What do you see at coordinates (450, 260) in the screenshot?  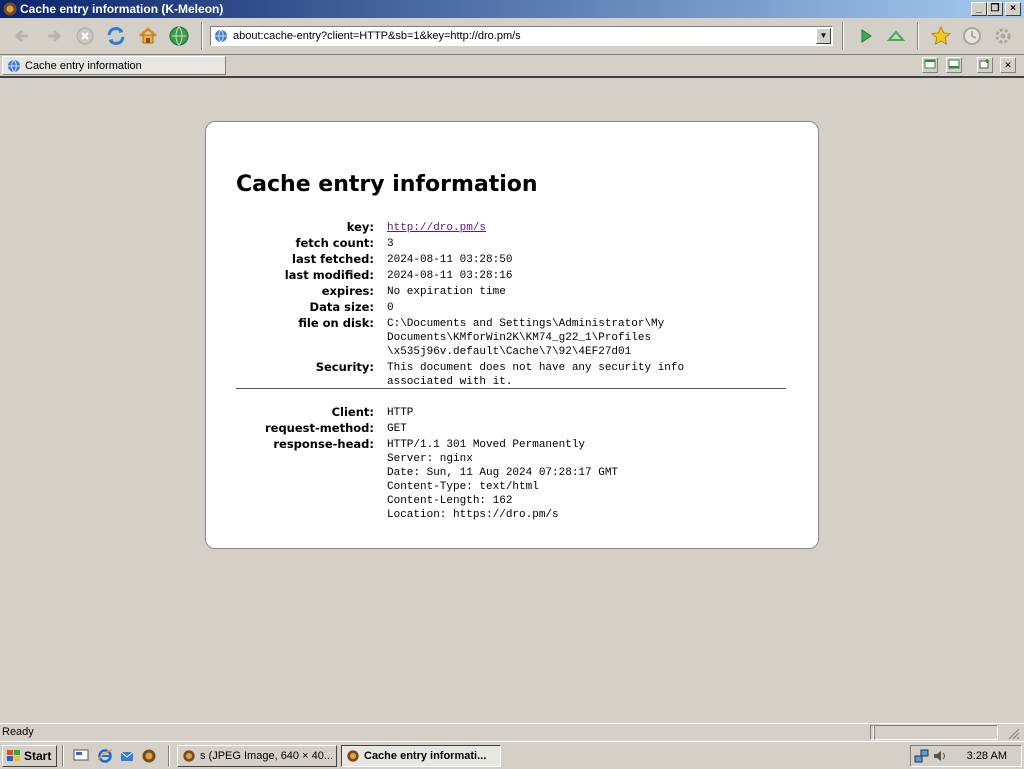 I see `field-value: 2024-08-11 03:28:50` at bounding box center [450, 260].